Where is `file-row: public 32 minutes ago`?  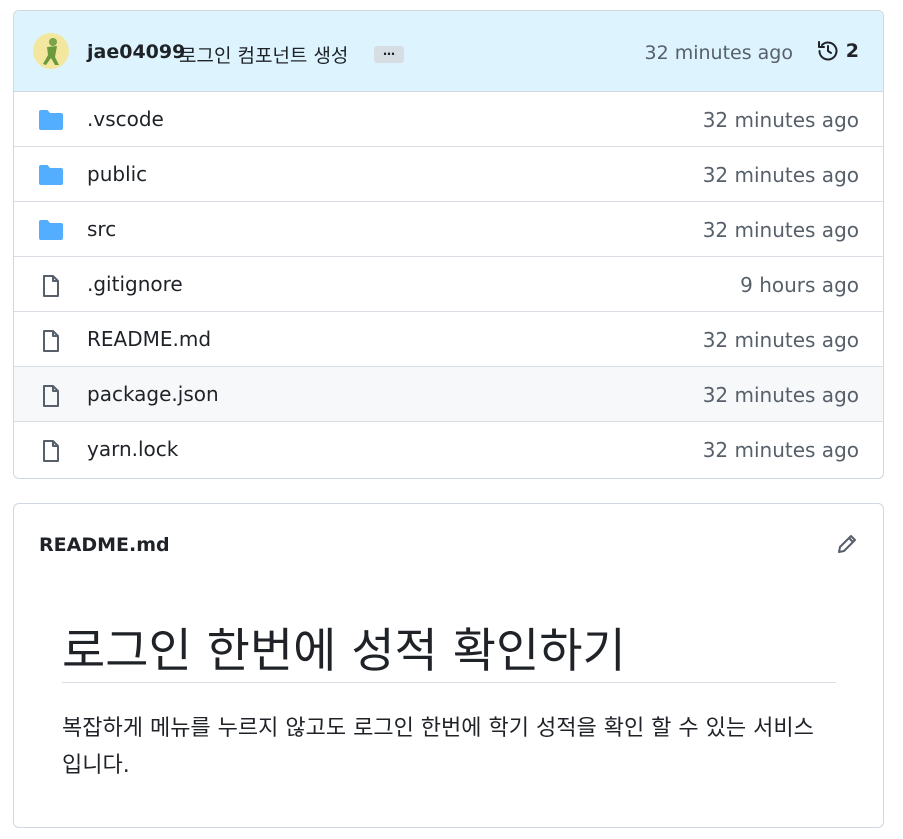 file-row: public 32 minutes ago is located at coordinates (448, 174).